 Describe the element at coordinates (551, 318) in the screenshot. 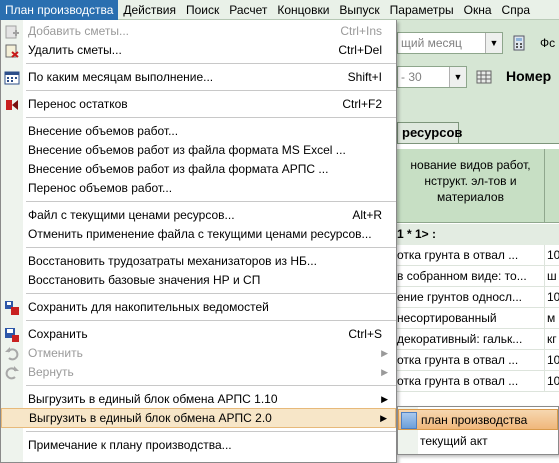

I see `table-cell: м` at that location.